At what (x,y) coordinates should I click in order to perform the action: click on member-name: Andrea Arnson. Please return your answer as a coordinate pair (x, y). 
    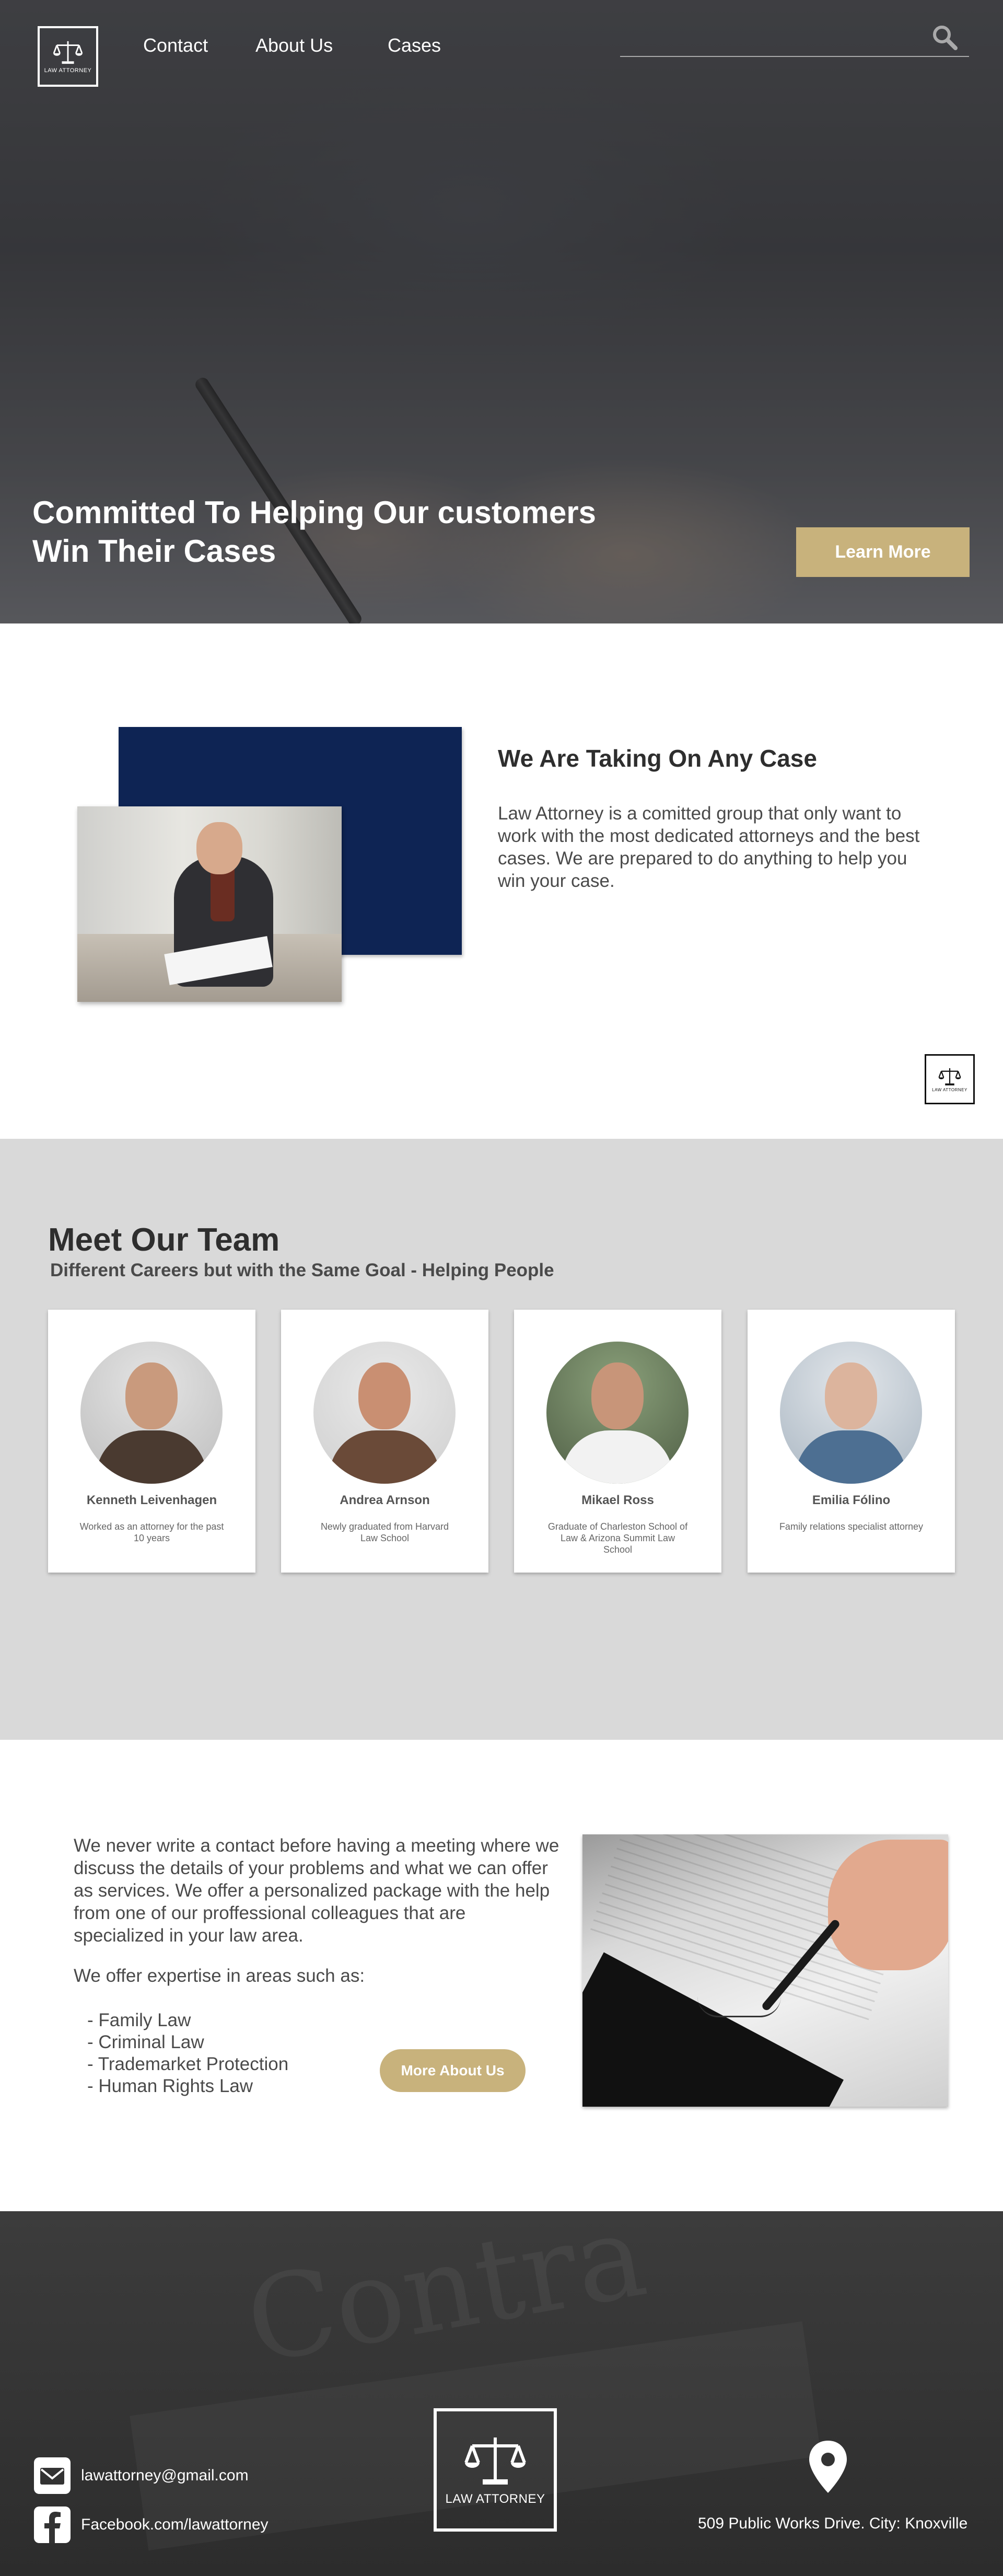
    Looking at the image, I should click on (385, 1500).